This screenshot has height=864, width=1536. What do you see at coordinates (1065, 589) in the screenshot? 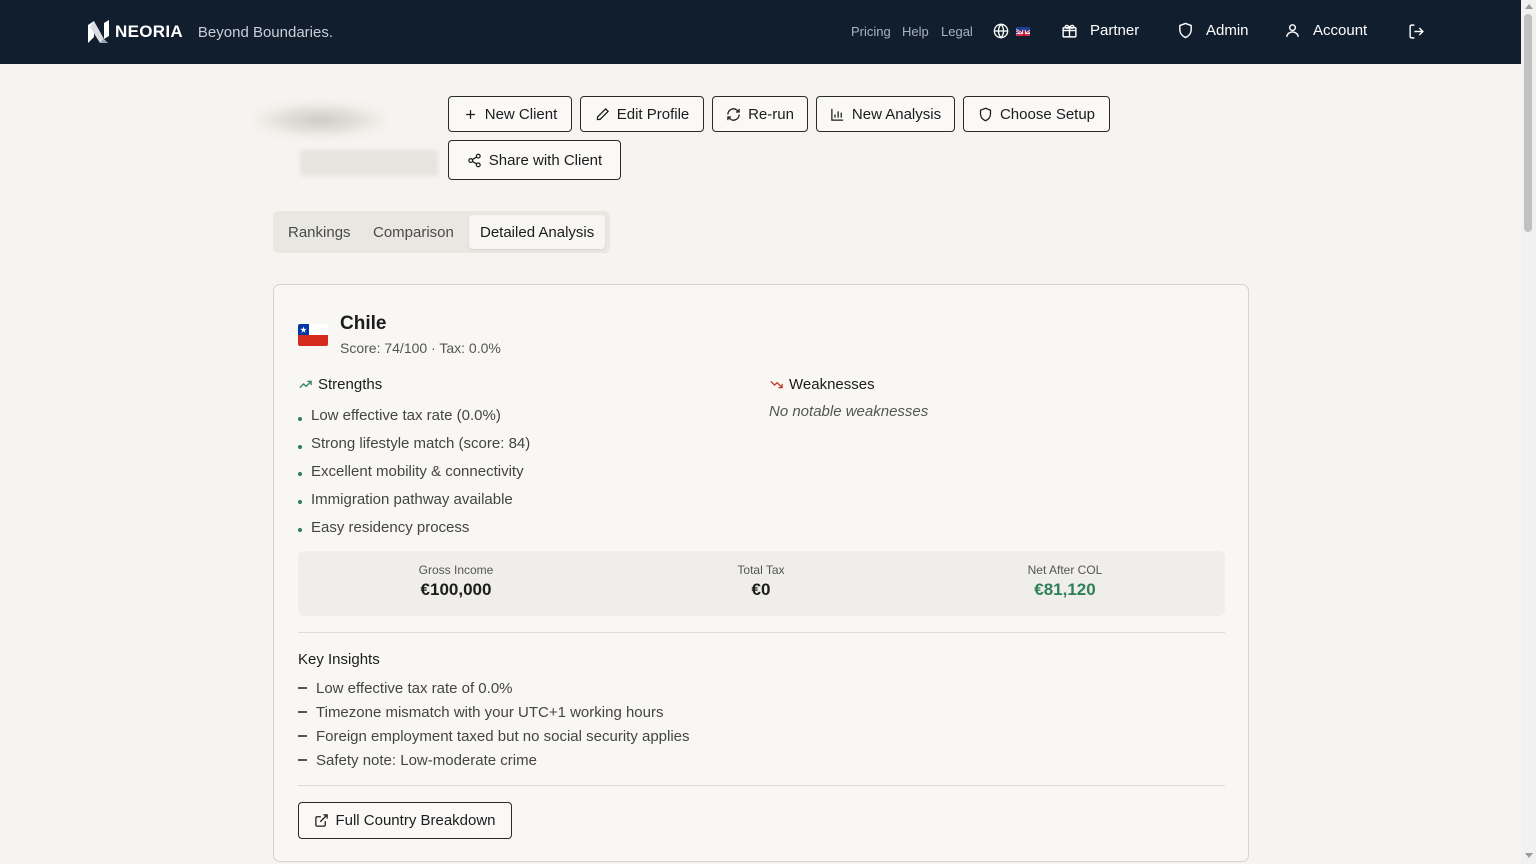
I see `net-after-col-value: €81,120` at bounding box center [1065, 589].